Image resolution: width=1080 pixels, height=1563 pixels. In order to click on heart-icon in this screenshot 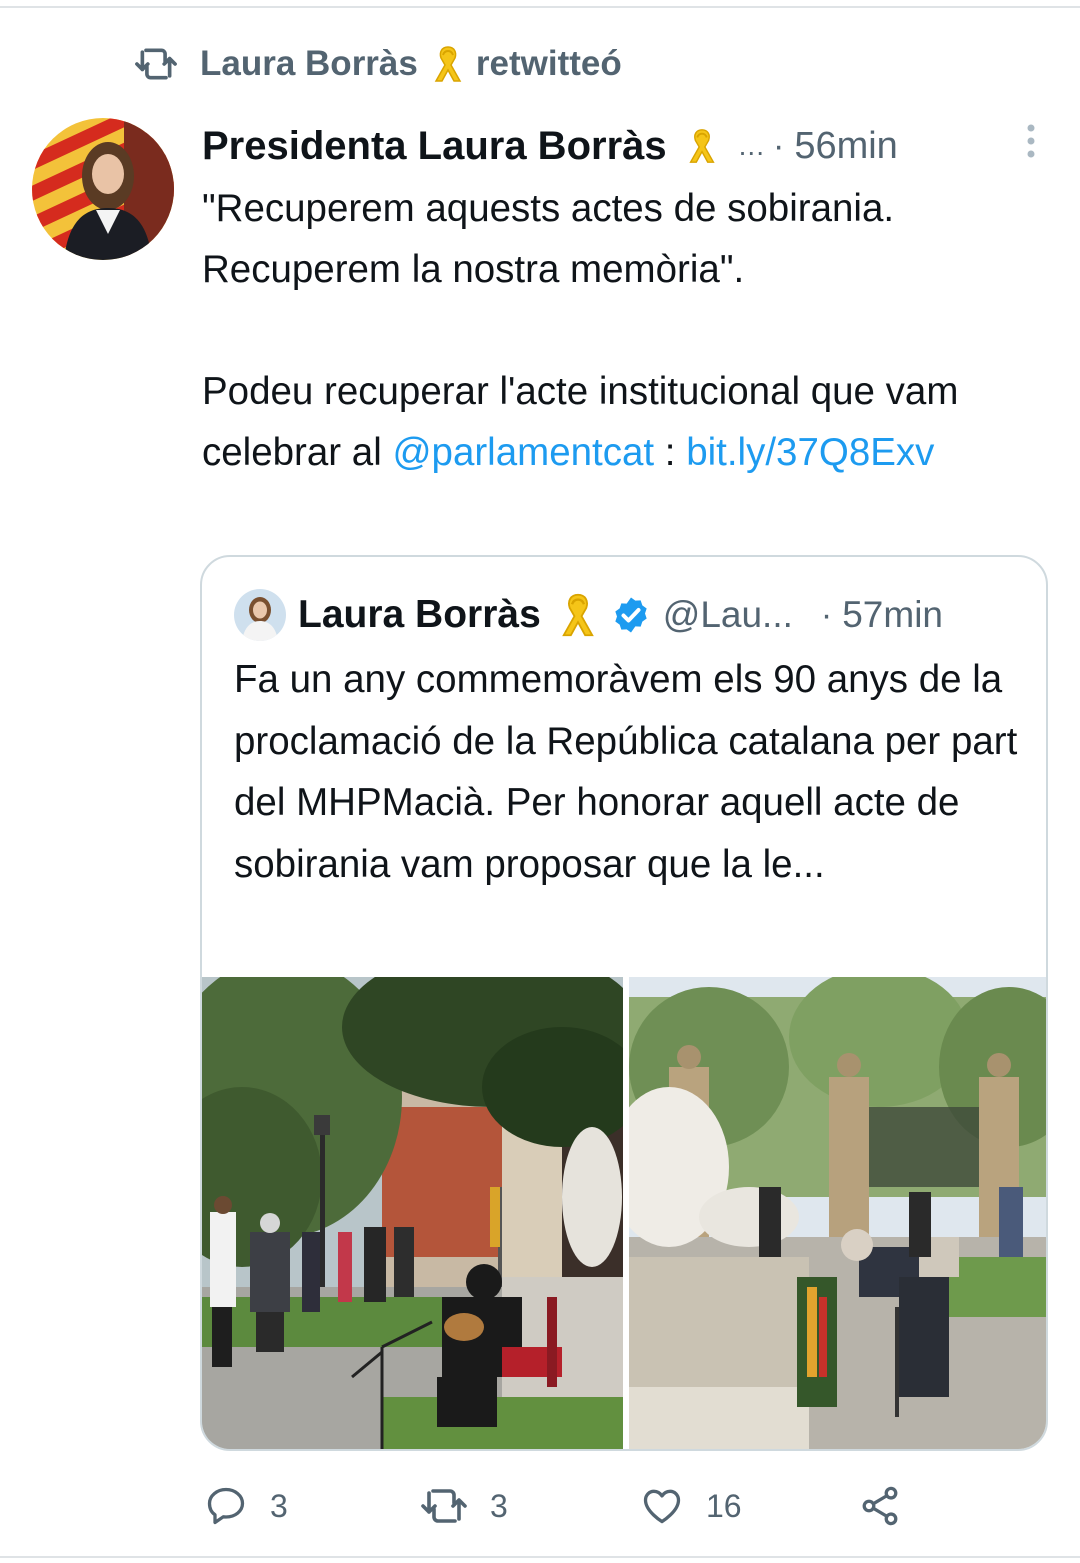, I will do `click(662, 1506)`.